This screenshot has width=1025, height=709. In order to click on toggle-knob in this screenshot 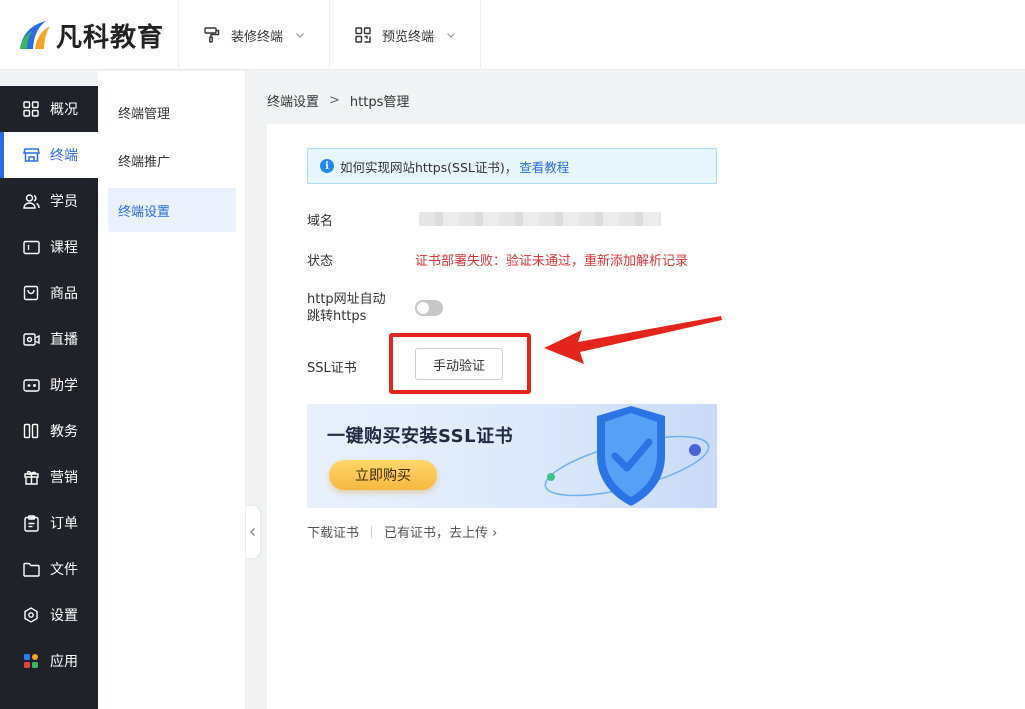, I will do `click(423, 308)`.